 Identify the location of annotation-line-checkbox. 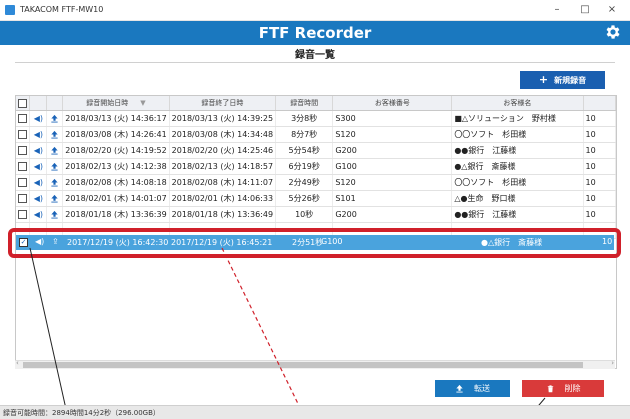
(49, 332).